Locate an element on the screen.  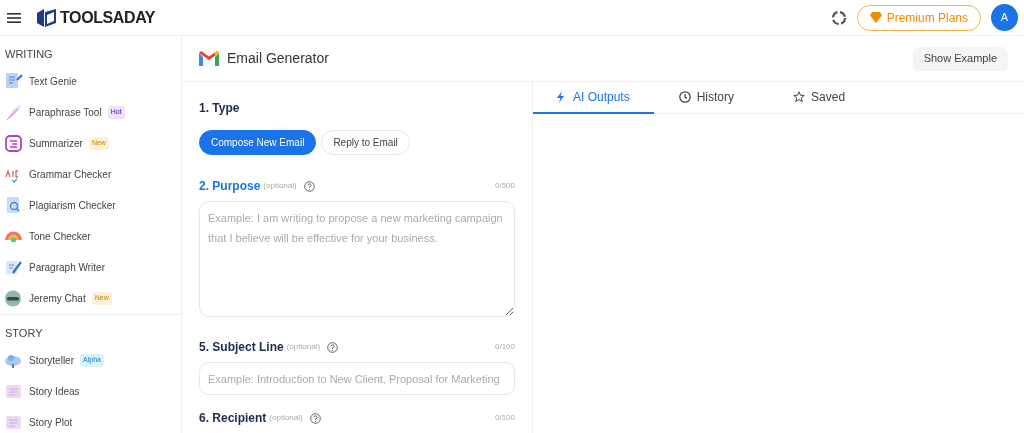
sidebar-item: Jeremy Chat is located at coordinates (57, 298).